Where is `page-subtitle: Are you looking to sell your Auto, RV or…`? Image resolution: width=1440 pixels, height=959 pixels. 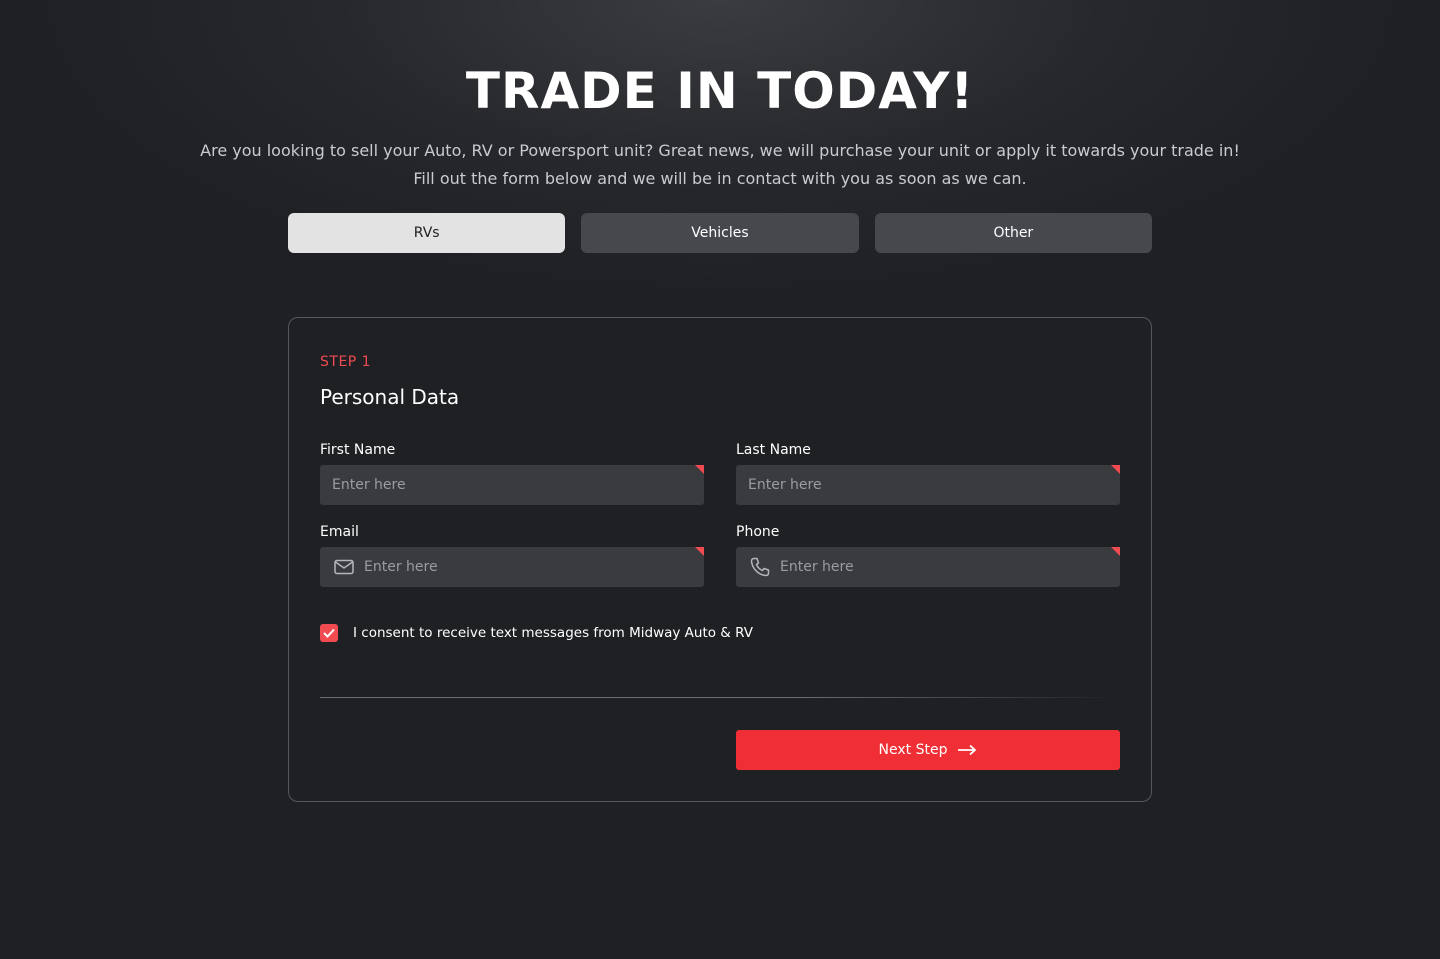
page-subtitle: Are you looking to sell your Auto, RV or… is located at coordinates (720, 165).